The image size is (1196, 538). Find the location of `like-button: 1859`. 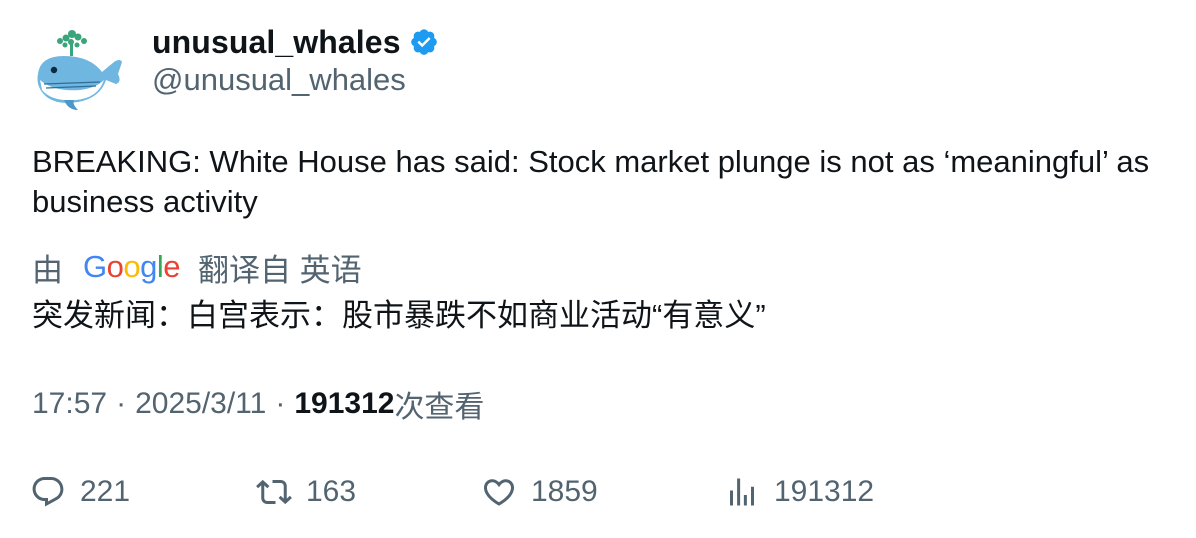

like-button: 1859 is located at coordinates (539, 492).